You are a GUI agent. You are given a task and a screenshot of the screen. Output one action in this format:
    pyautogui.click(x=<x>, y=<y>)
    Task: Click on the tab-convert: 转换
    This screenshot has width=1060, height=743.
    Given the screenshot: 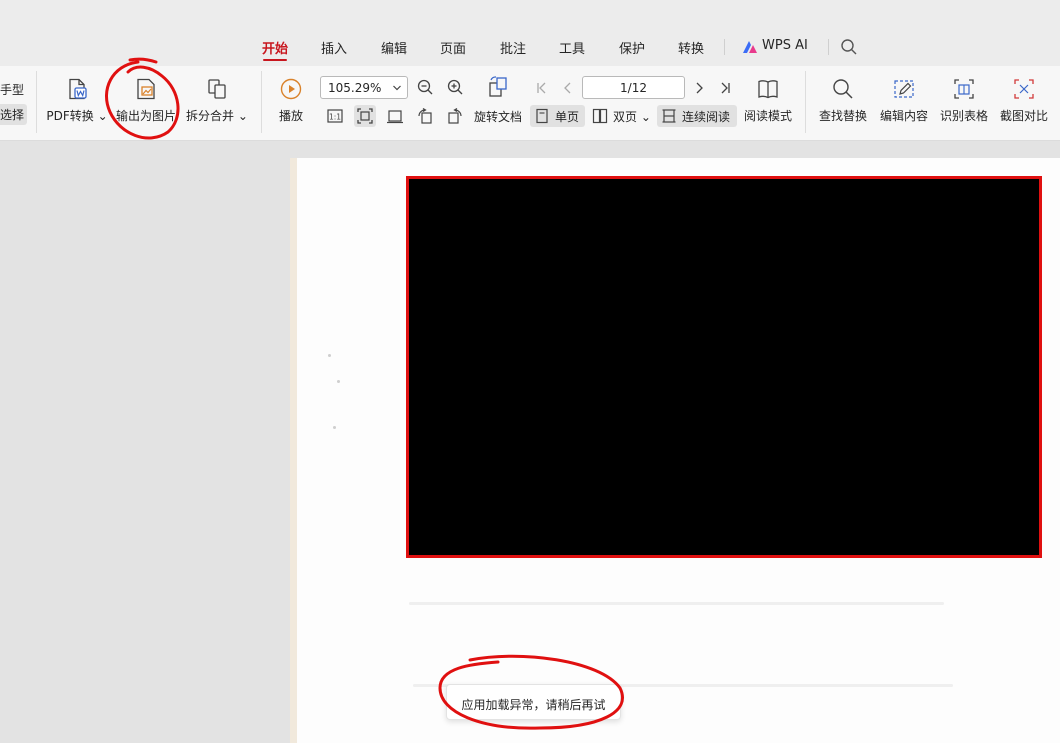 What is the action you would take?
    pyautogui.click(x=691, y=47)
    